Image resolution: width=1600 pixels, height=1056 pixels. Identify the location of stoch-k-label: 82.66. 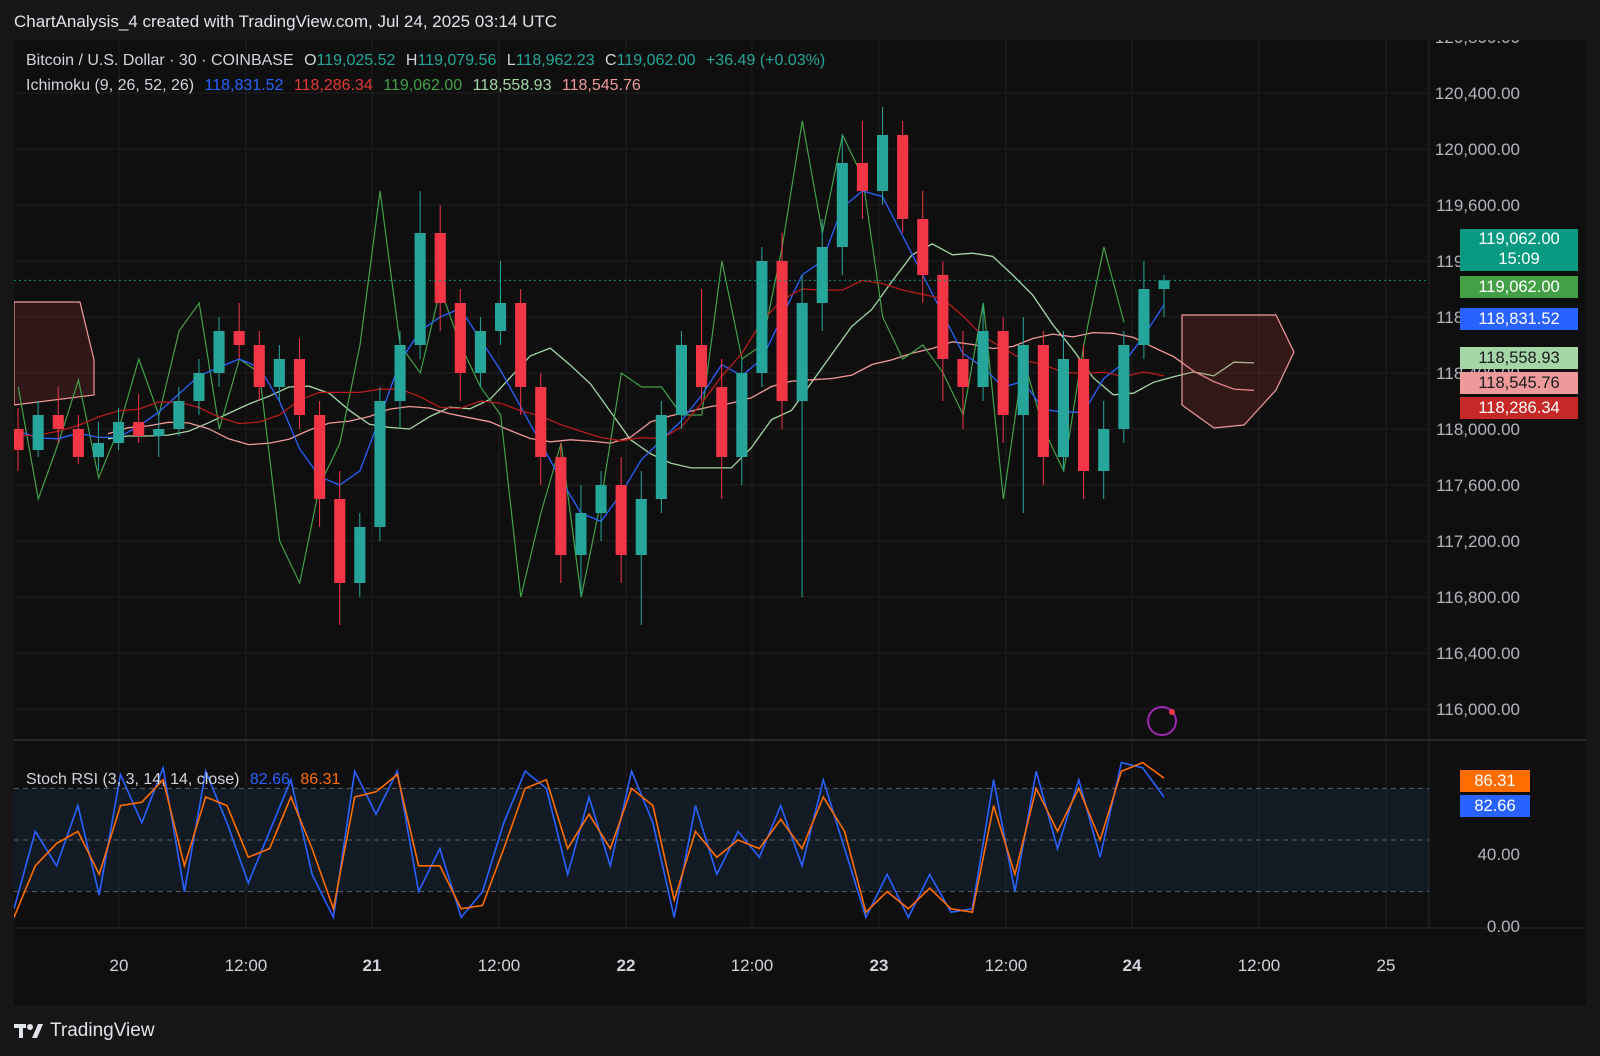
(1495, 806).